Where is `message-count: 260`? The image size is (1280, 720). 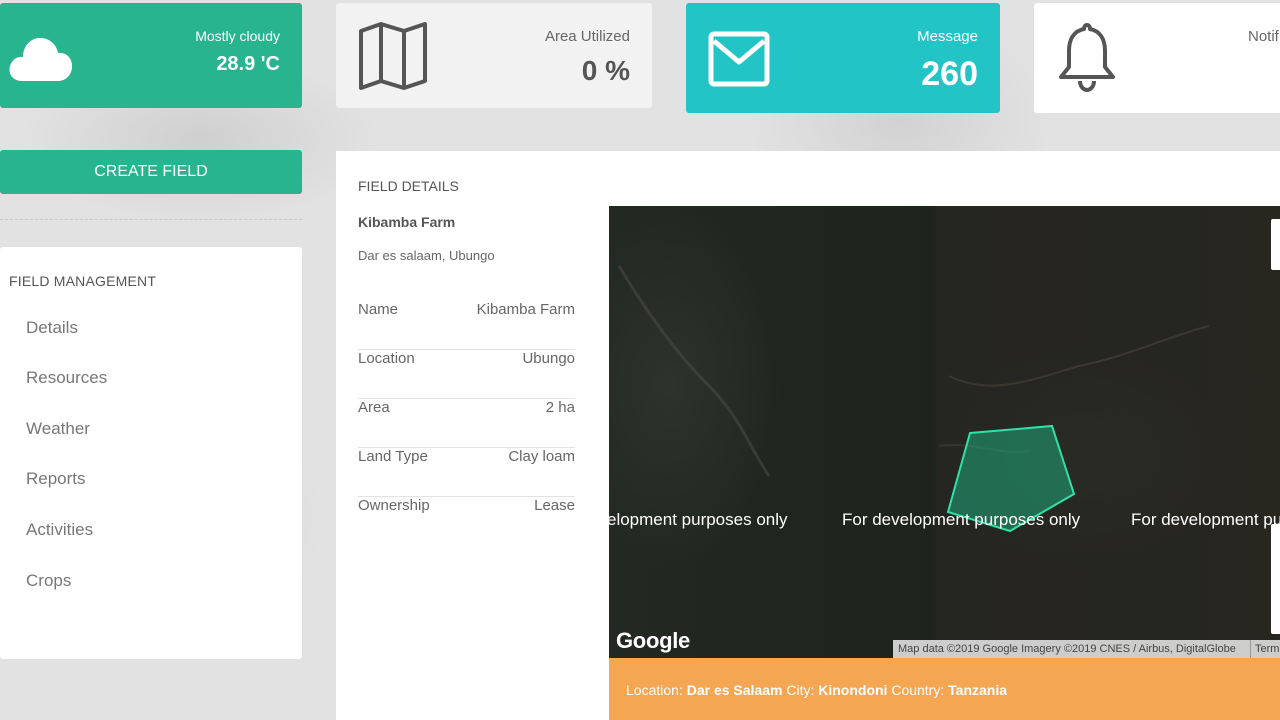
message-count: 260 is located at coordinates (949, 74).